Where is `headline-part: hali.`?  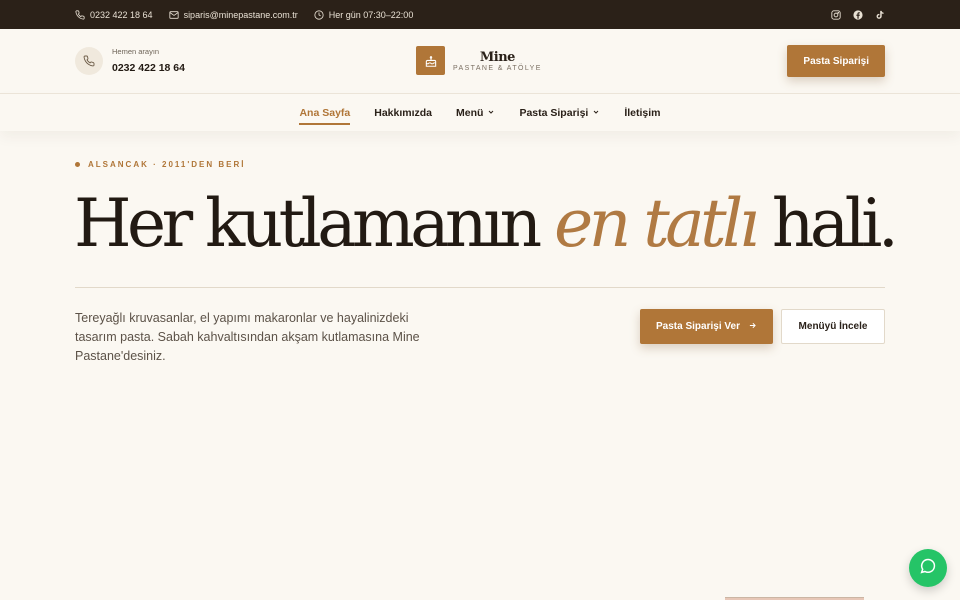
headline-part: hali. is located at coordinates (835, 223).